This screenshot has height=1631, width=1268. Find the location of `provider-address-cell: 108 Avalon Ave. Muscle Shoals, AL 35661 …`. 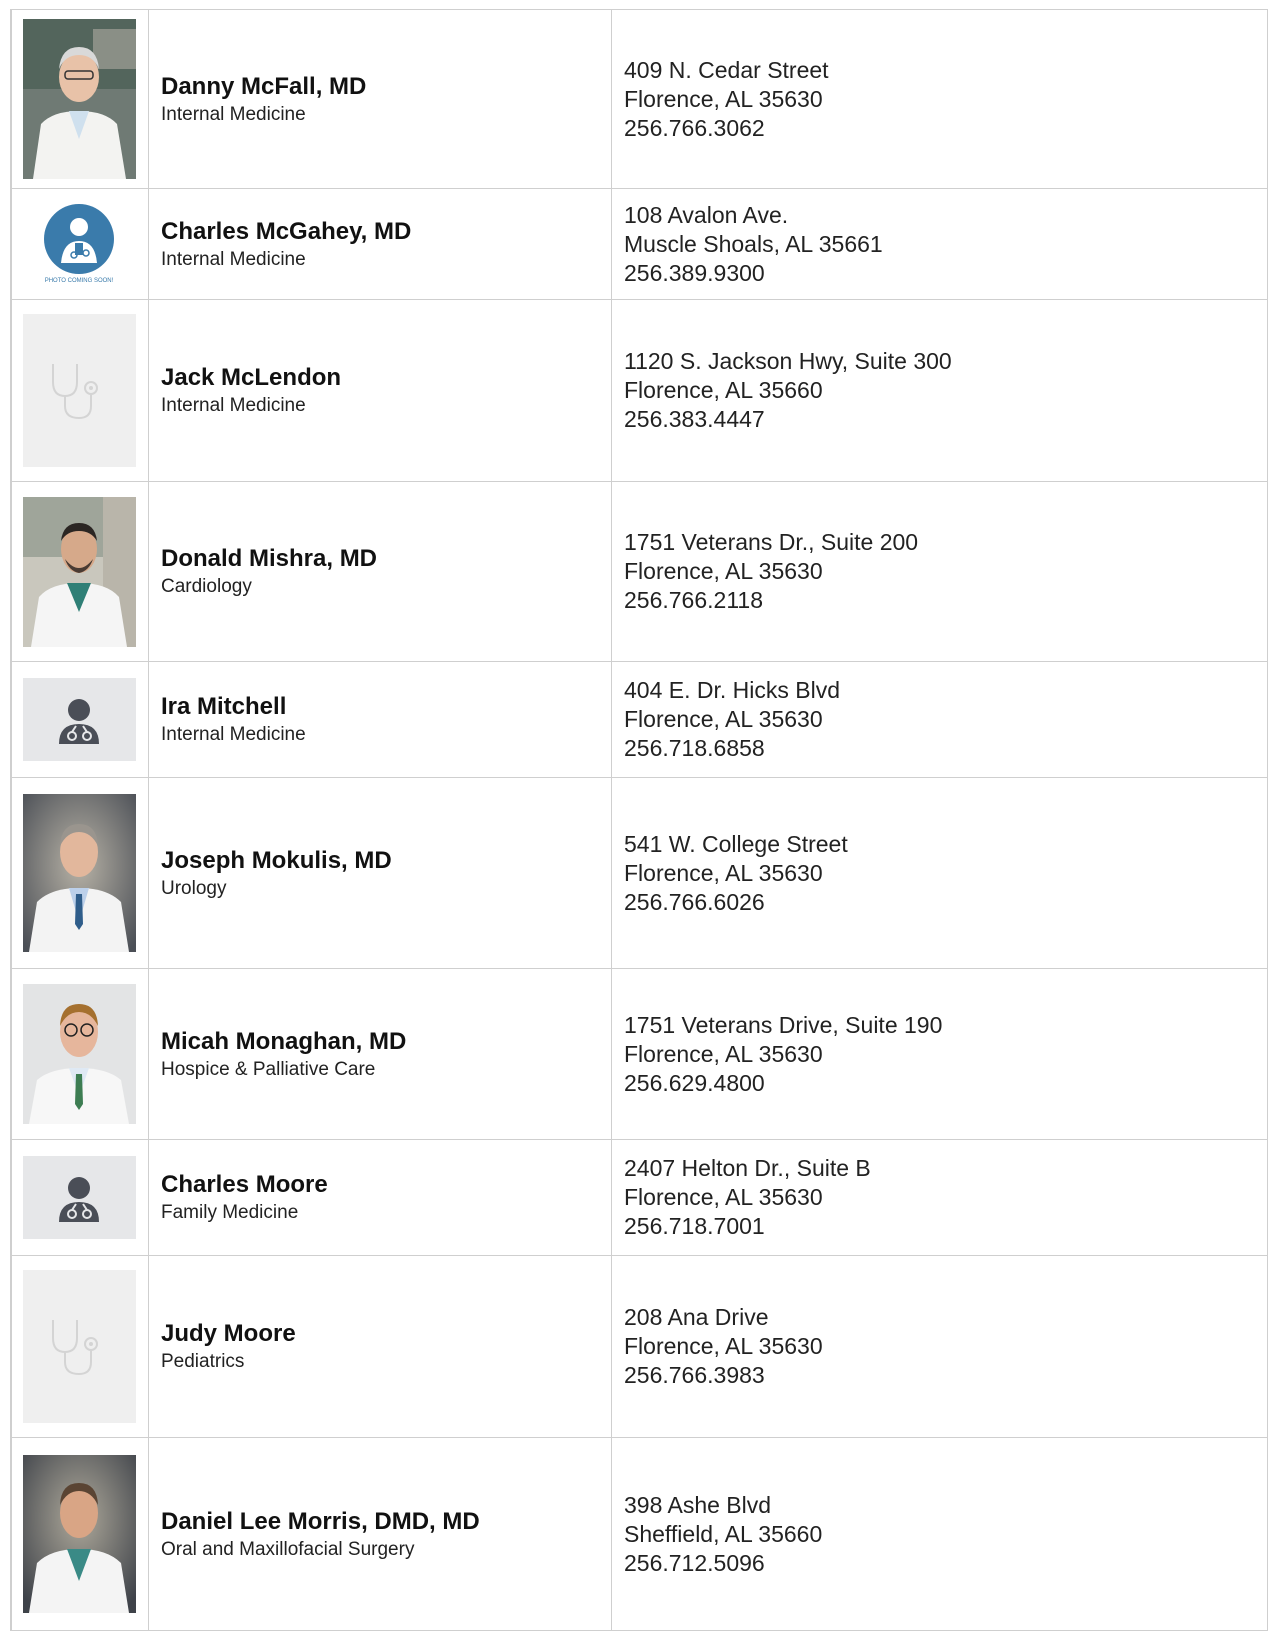

provider-address-cell: 108 Avalon Ave. Muscle Shoals, AL 35661 … is located at coordinates (939, 244).